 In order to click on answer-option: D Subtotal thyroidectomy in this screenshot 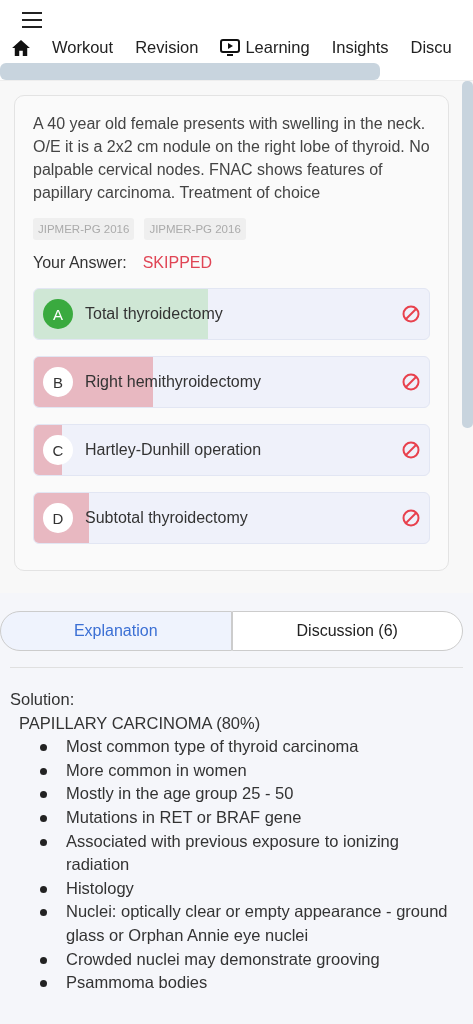, I will do `click(231, 518)`.